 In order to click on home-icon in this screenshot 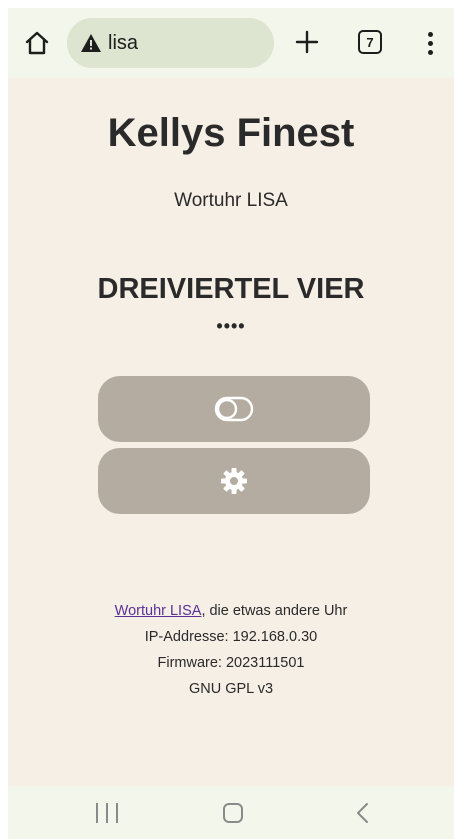, I will do `click(37, 43)`.